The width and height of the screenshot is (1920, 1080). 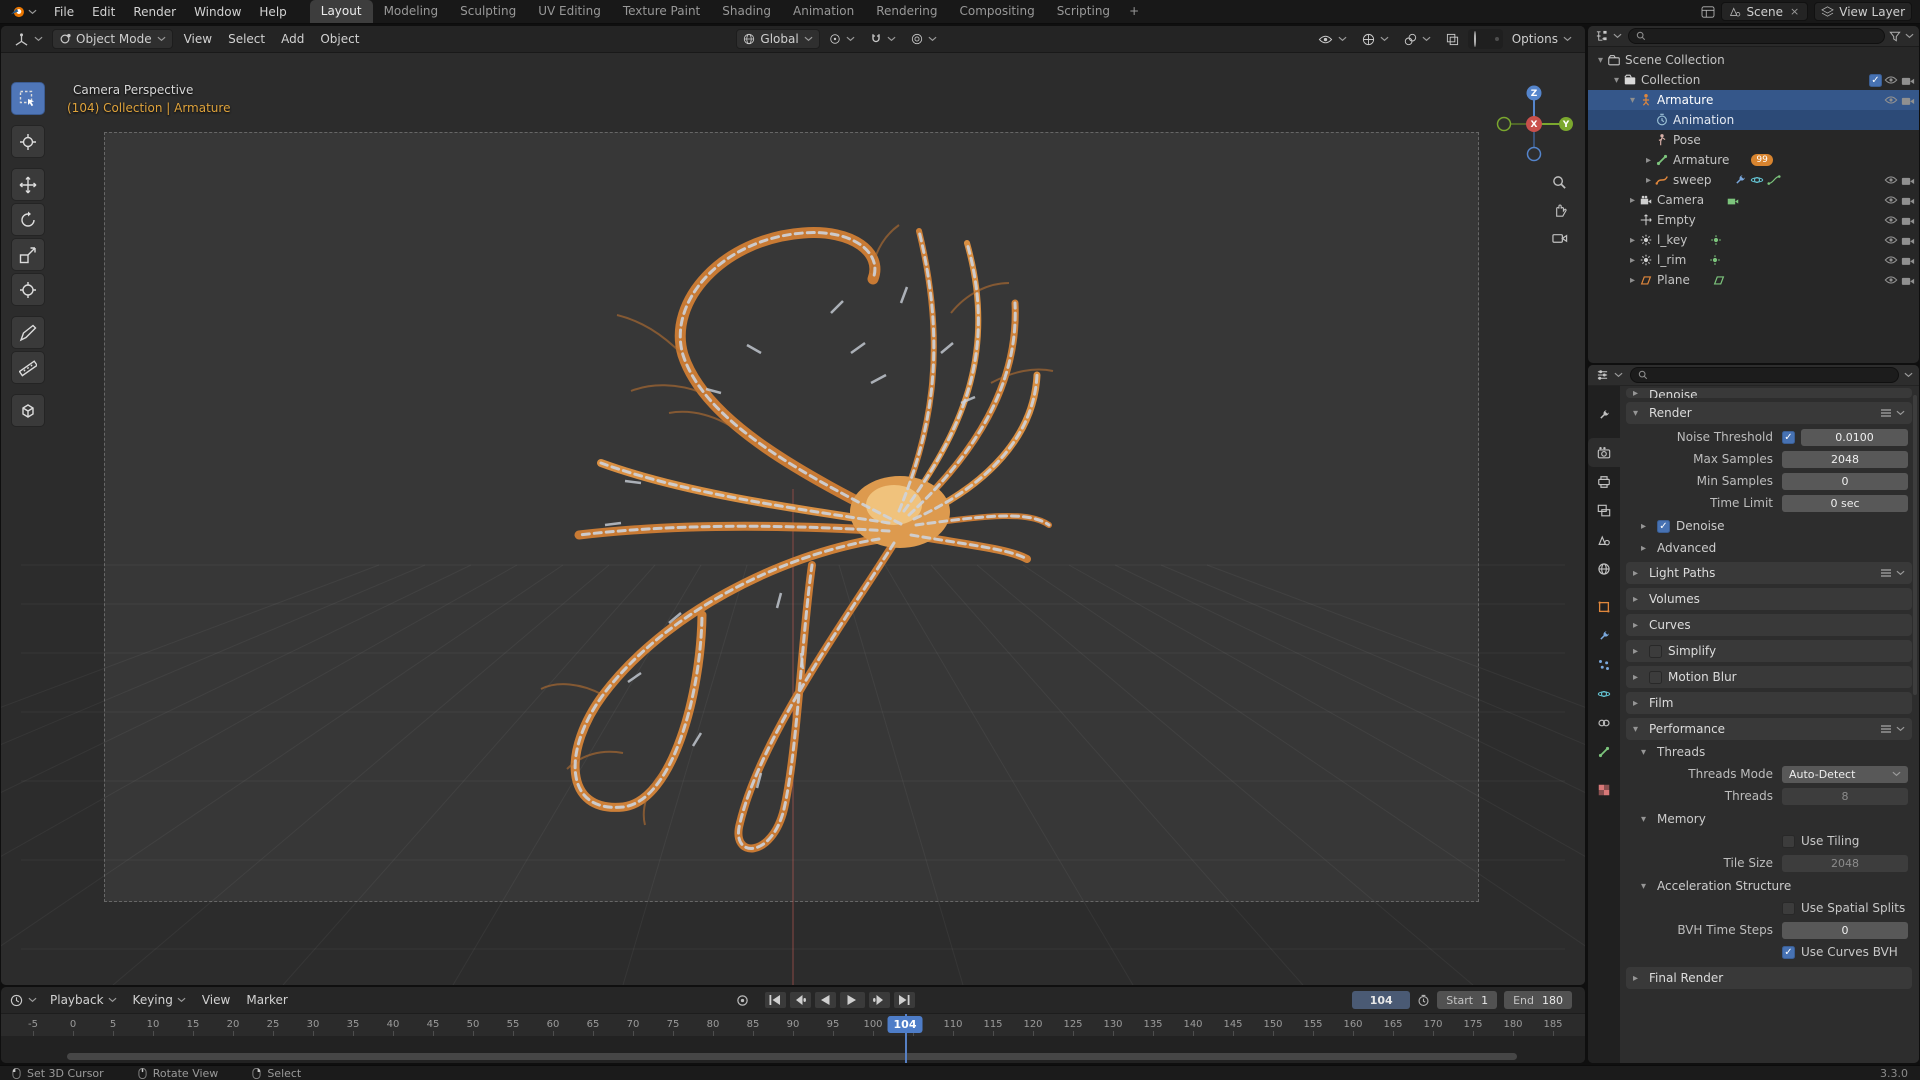 What do you see at coordinates (1753, 260) in the screenshot?
I see `outliner-row-l-rim: ▸ l_rim` at bounding box center [1753, 260].